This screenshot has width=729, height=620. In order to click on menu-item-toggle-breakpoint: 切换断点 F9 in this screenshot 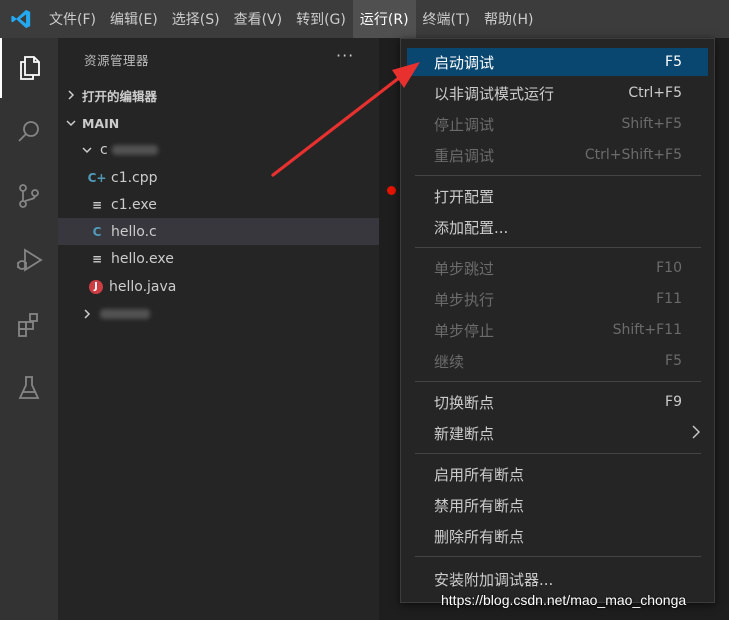, I will do `click(557, 402)`.